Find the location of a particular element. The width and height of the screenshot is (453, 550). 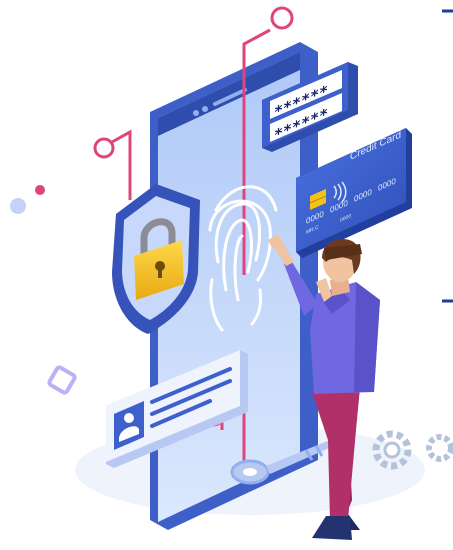

gear-icon-small is located at coordinates (439, 448).